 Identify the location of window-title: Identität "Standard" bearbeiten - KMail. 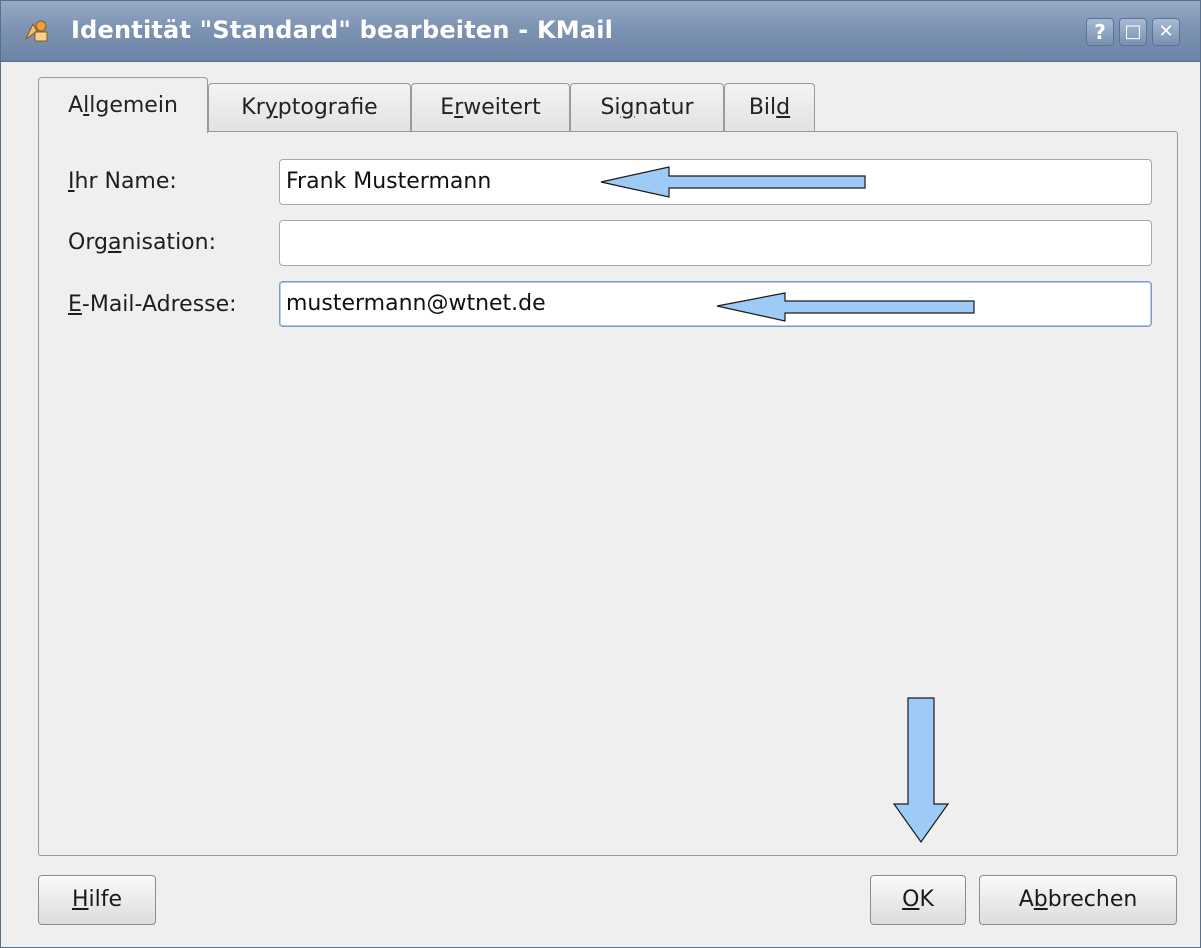
(342, 30).